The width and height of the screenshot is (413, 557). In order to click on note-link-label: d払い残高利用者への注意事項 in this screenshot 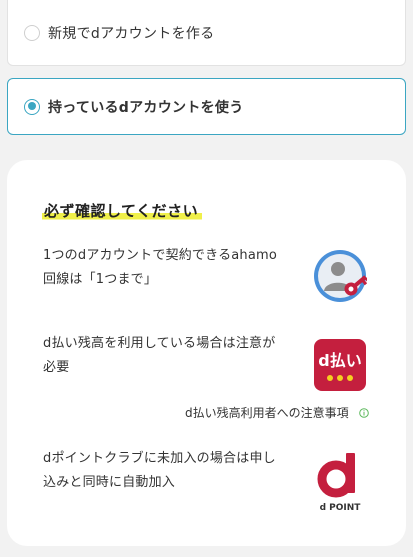, I will do `click(267, 413)`.